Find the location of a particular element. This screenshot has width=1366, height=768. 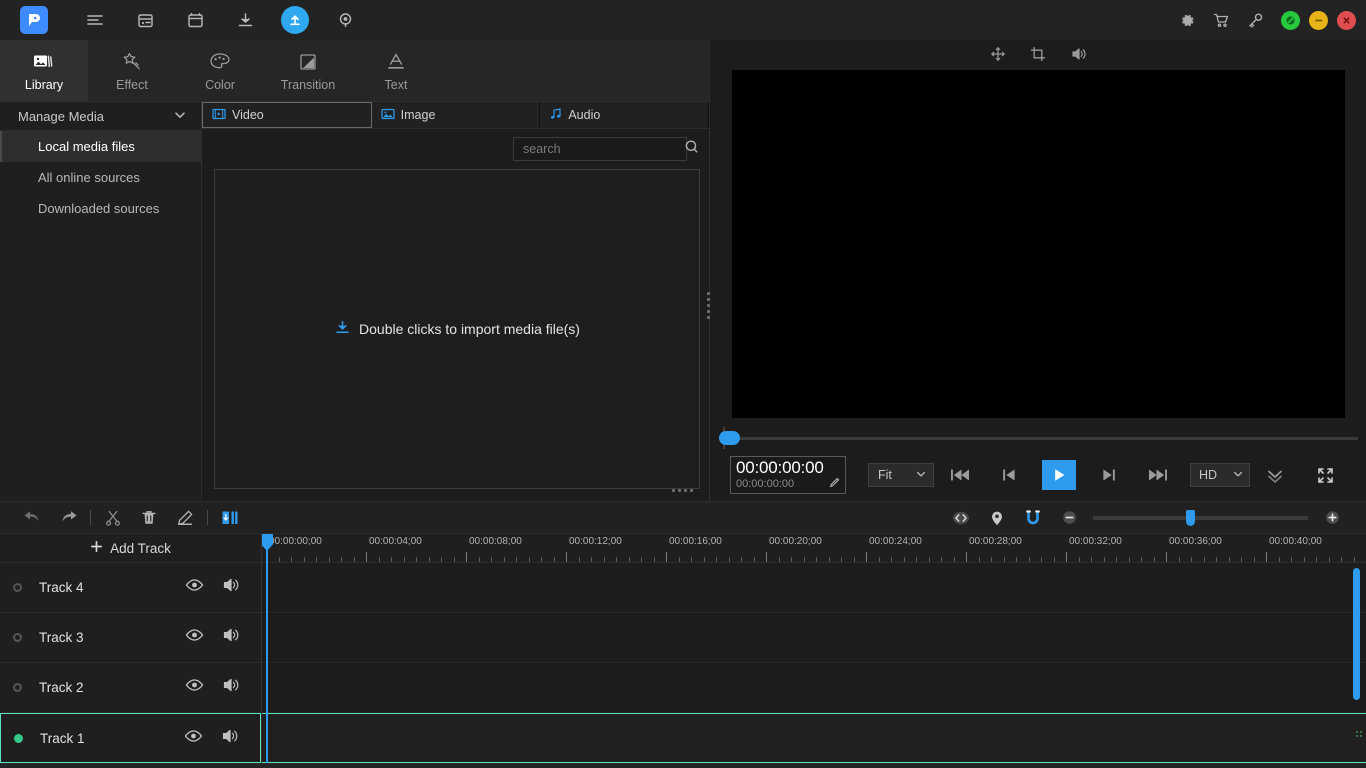

jump-to-end-button is located at coordinates (1159, 475).